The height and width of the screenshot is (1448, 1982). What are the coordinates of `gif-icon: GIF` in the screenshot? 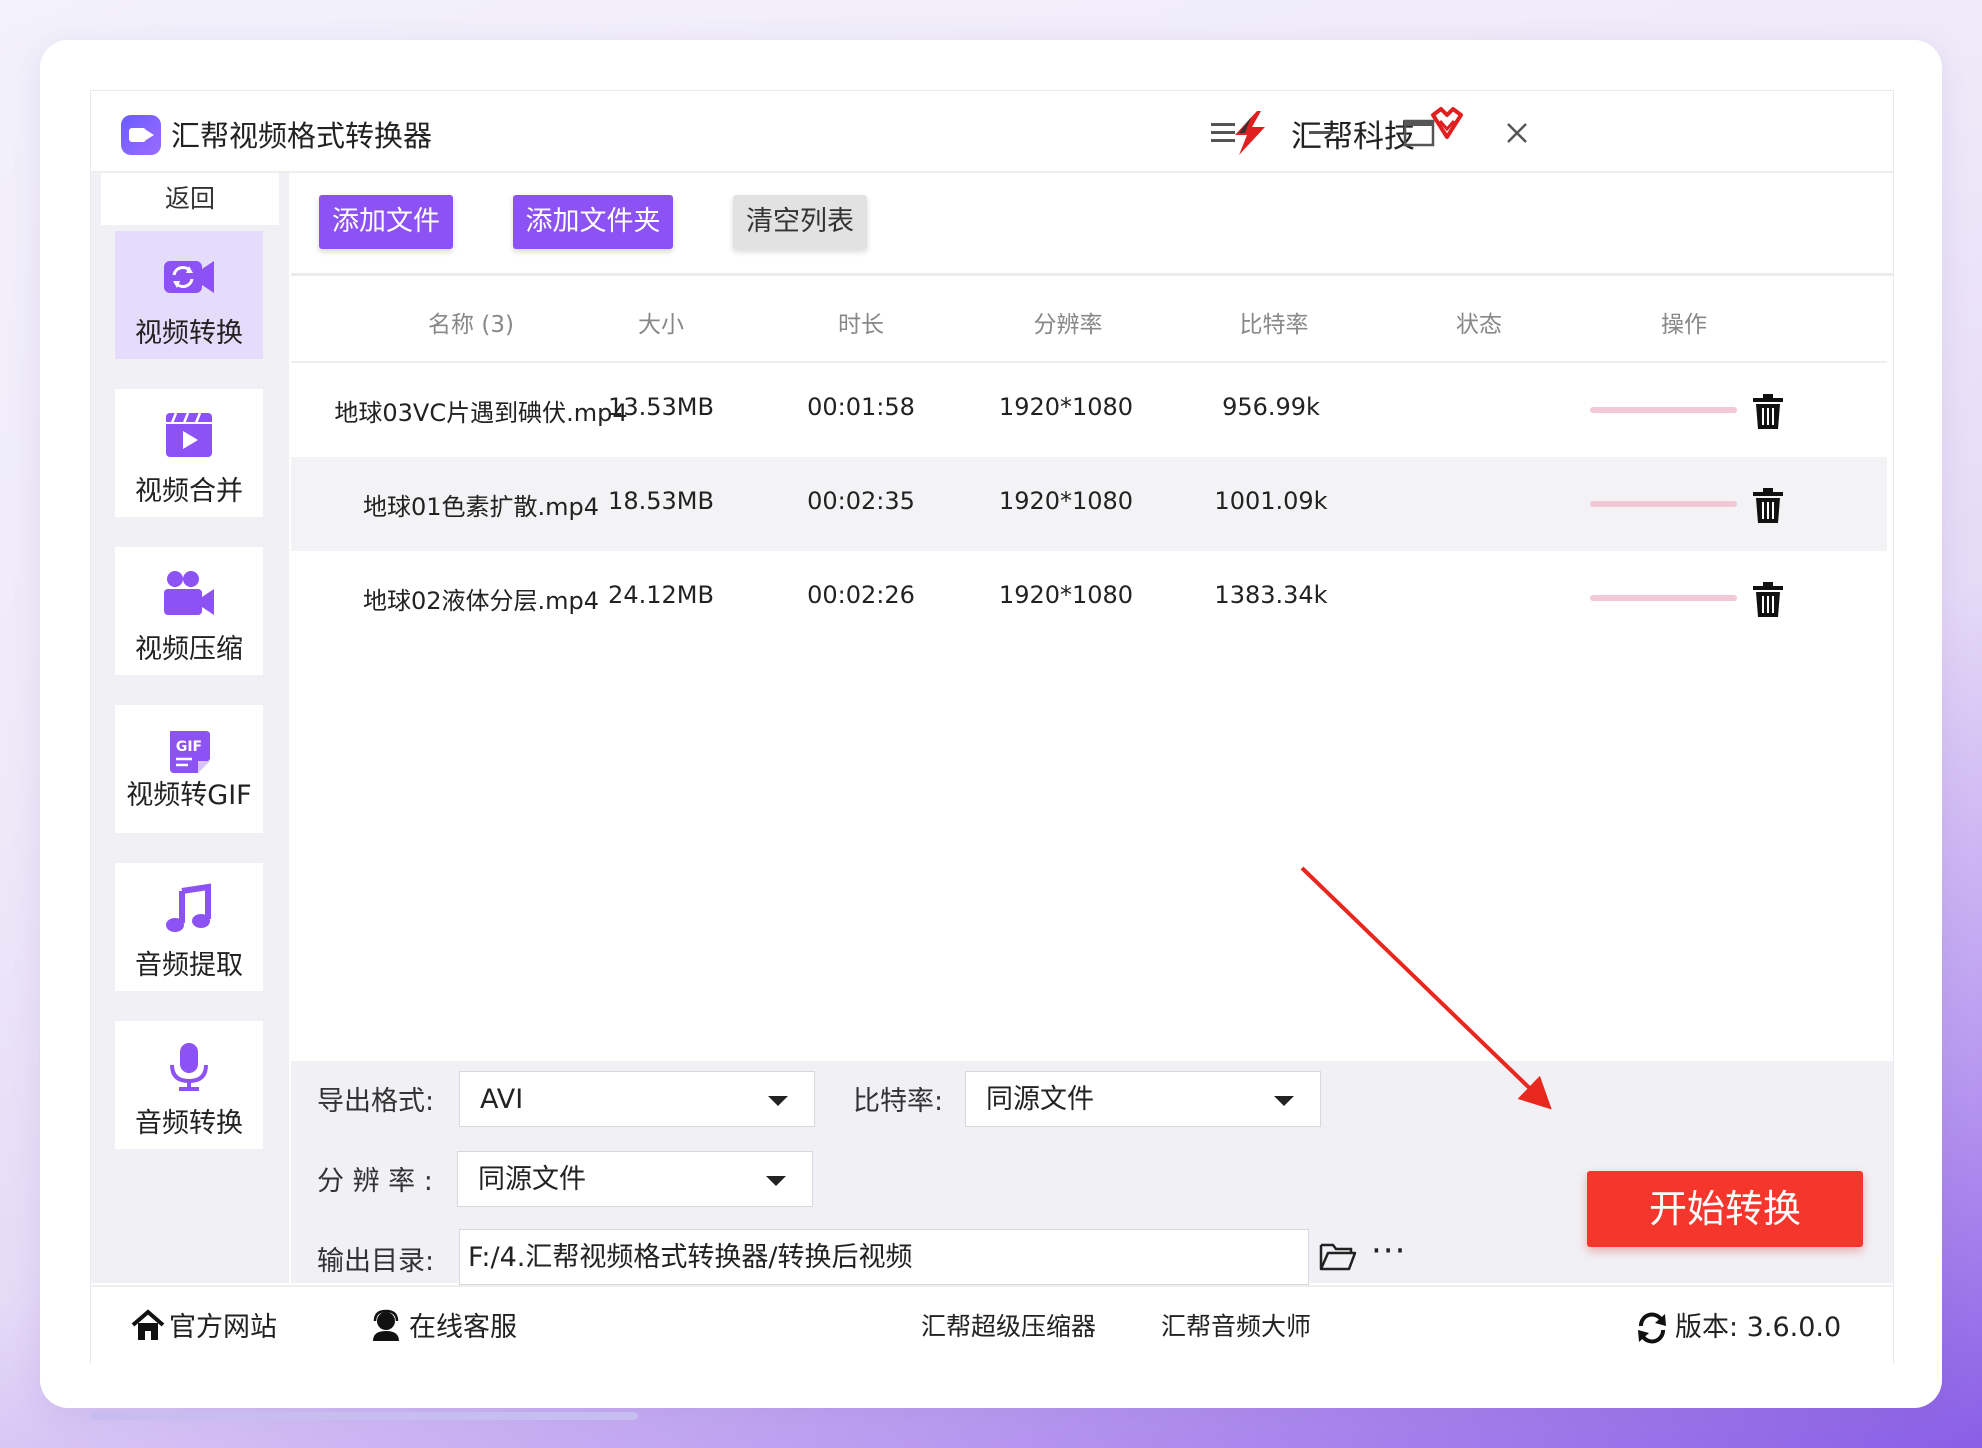 It's located at (190, 752).